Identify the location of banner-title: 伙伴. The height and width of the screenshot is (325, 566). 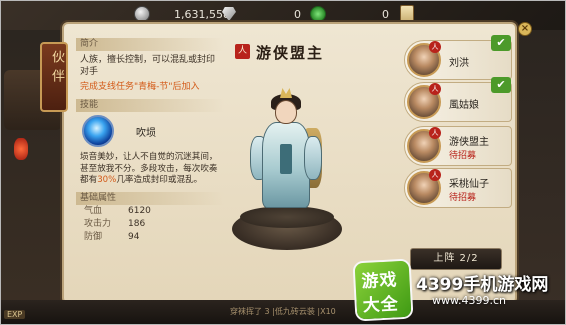
(56, 69).